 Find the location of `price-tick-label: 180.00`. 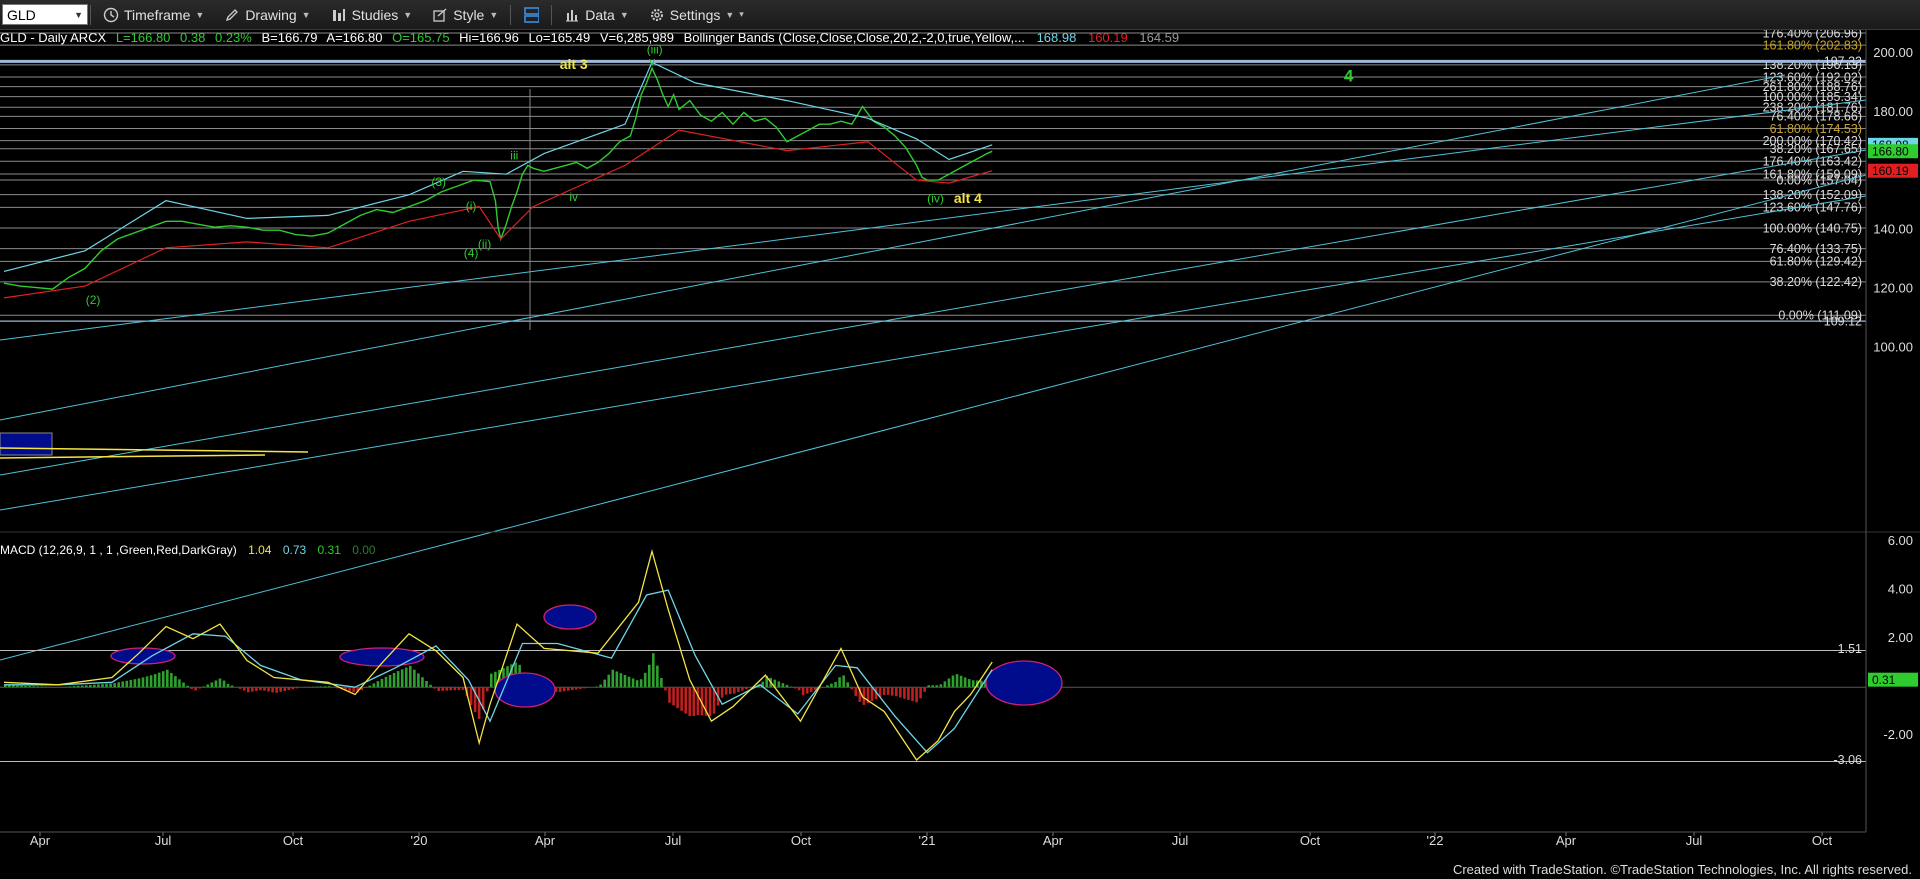

price-tick-label: 180.00 is located at coordinates (1893, 111).